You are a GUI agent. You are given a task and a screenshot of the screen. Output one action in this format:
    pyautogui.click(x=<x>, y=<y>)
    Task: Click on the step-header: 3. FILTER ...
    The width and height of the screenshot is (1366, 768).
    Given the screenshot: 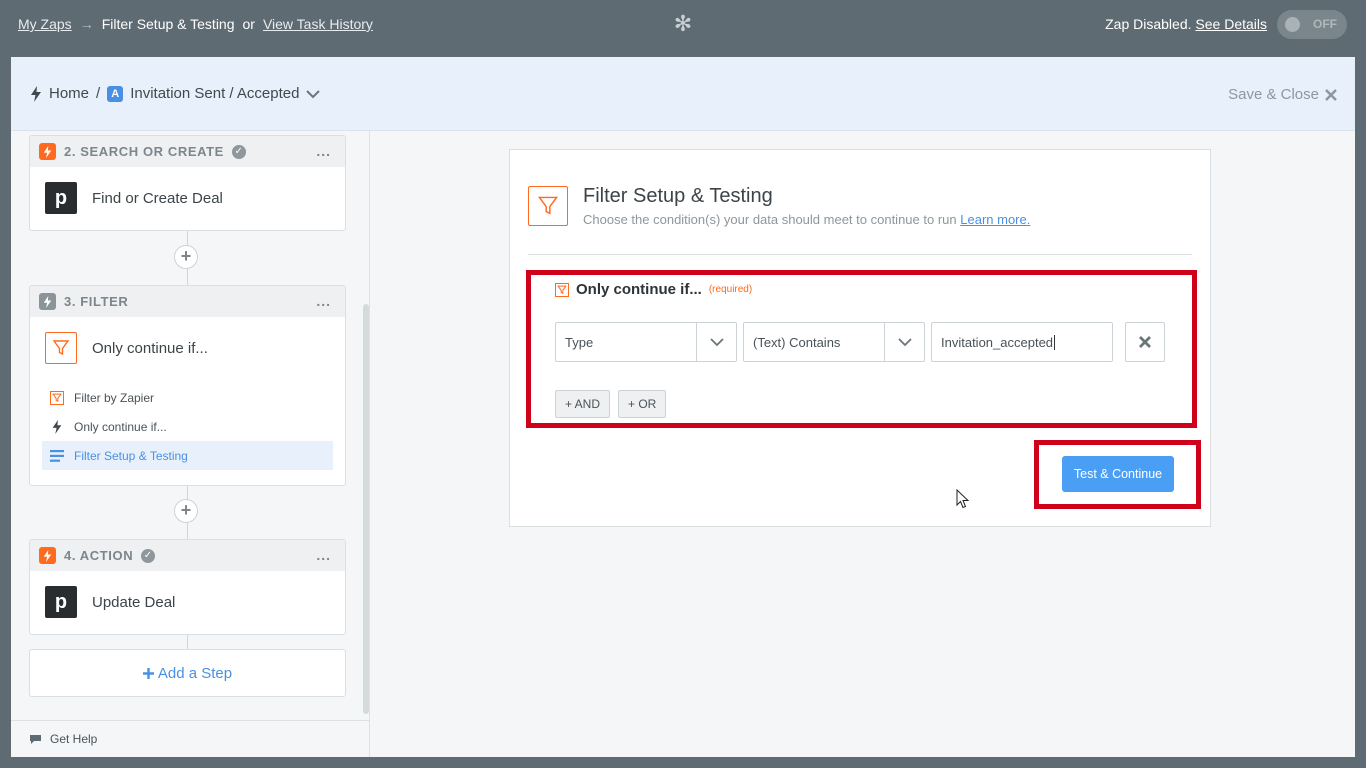 What is the action you would take?
    pyautogui.click(x=187, y=301)
    